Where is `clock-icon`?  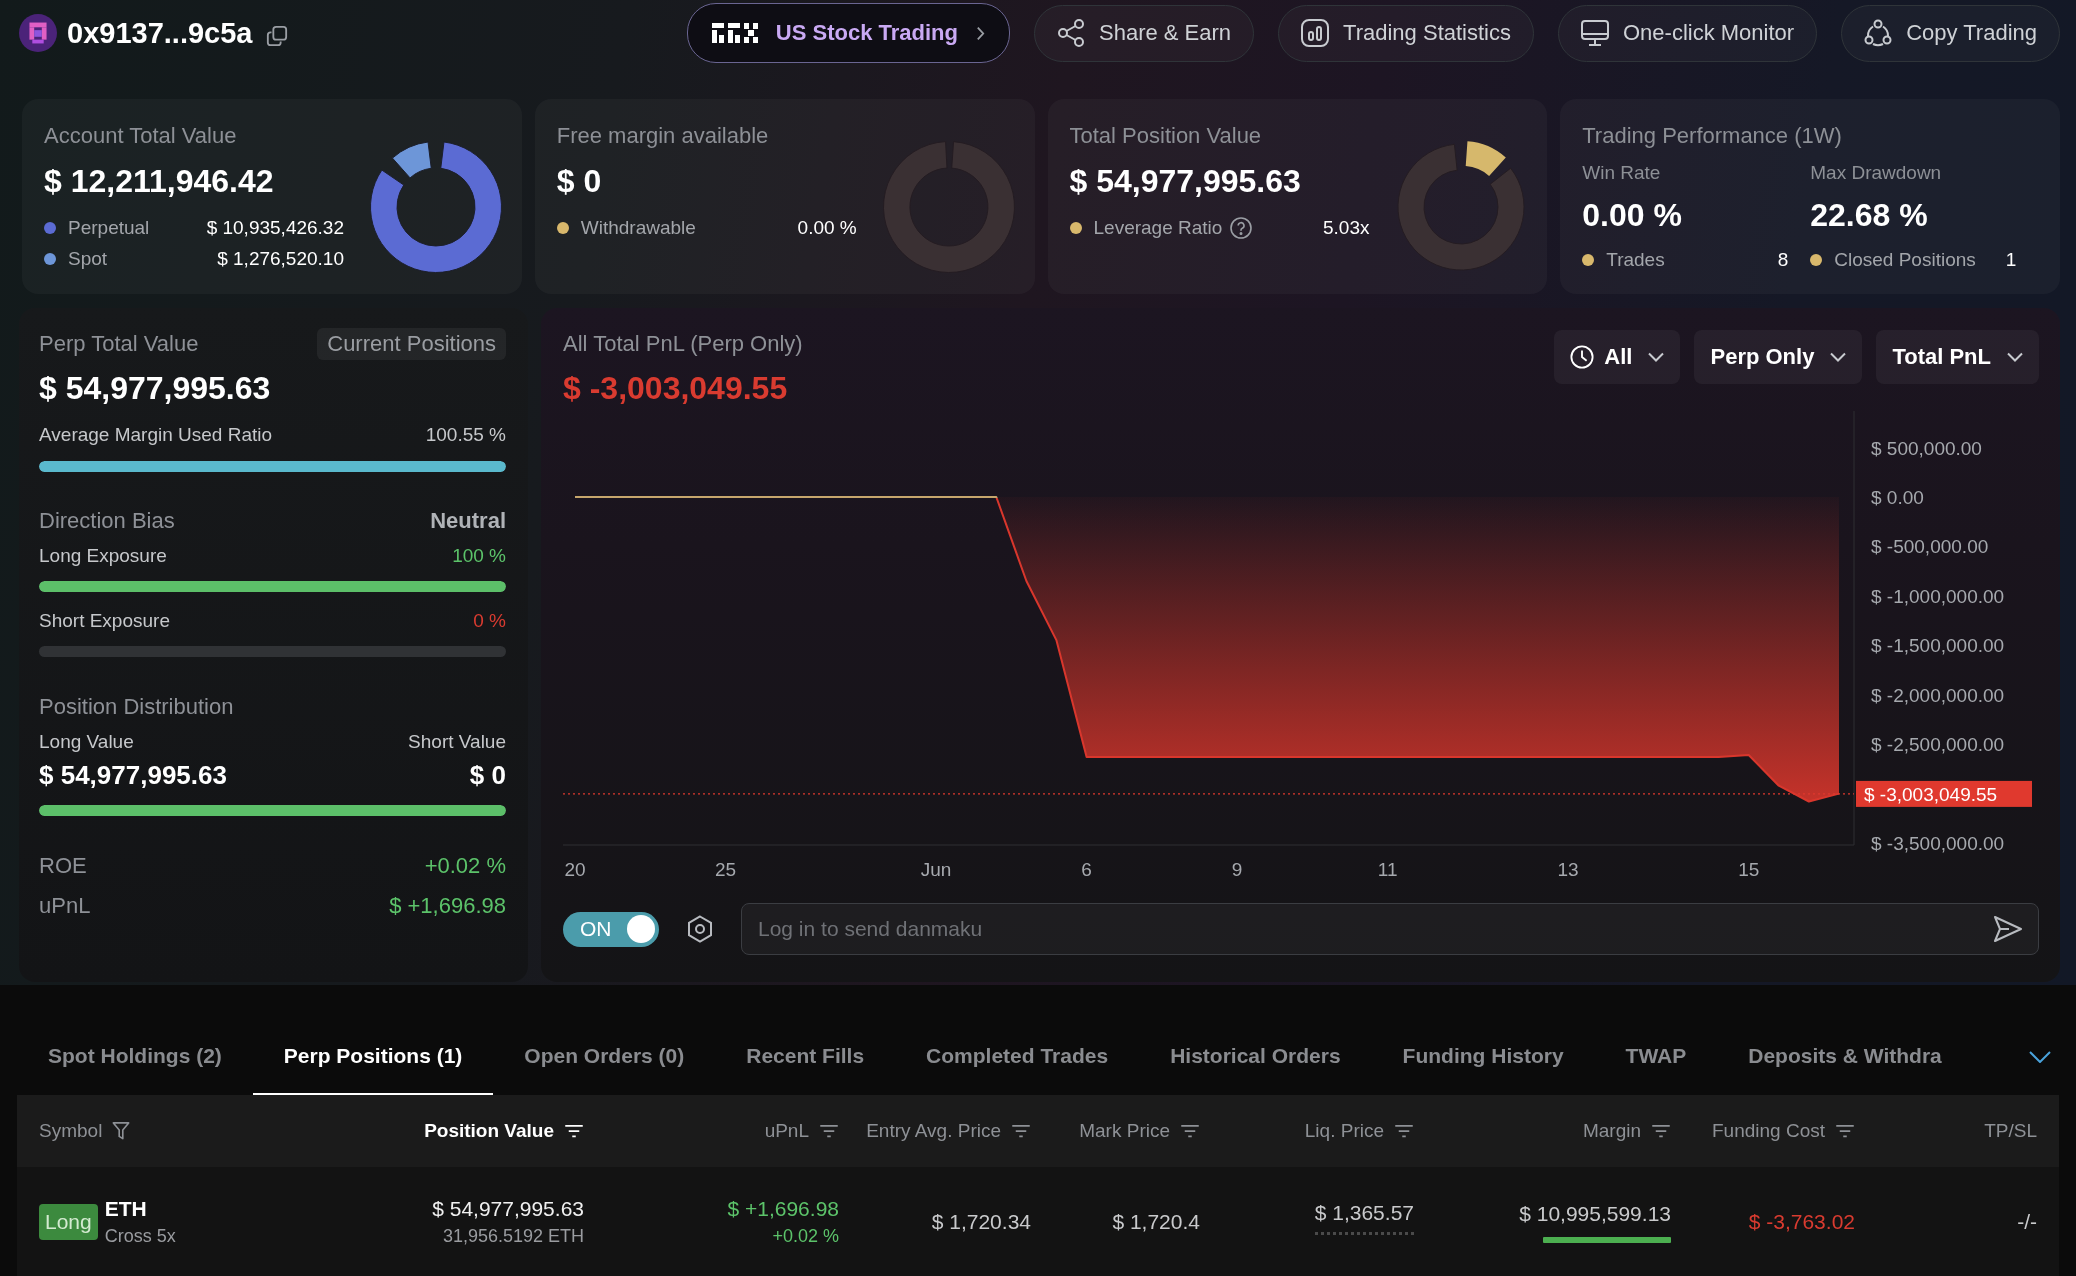 clock-icon is located at coordinates (1582, 357).